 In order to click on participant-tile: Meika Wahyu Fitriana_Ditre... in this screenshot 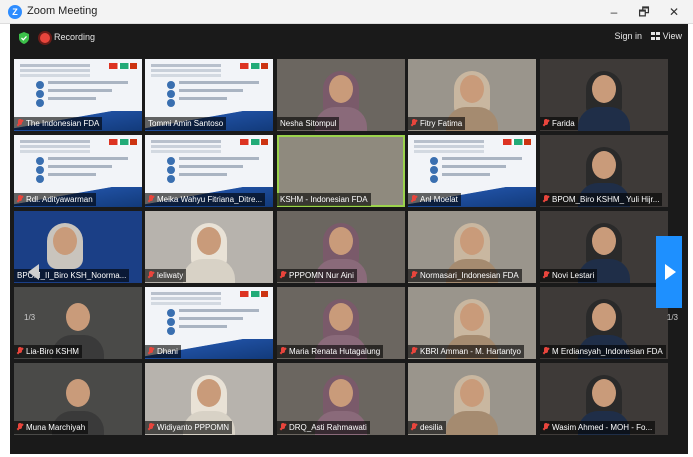, I will do `click(209, 171)`.